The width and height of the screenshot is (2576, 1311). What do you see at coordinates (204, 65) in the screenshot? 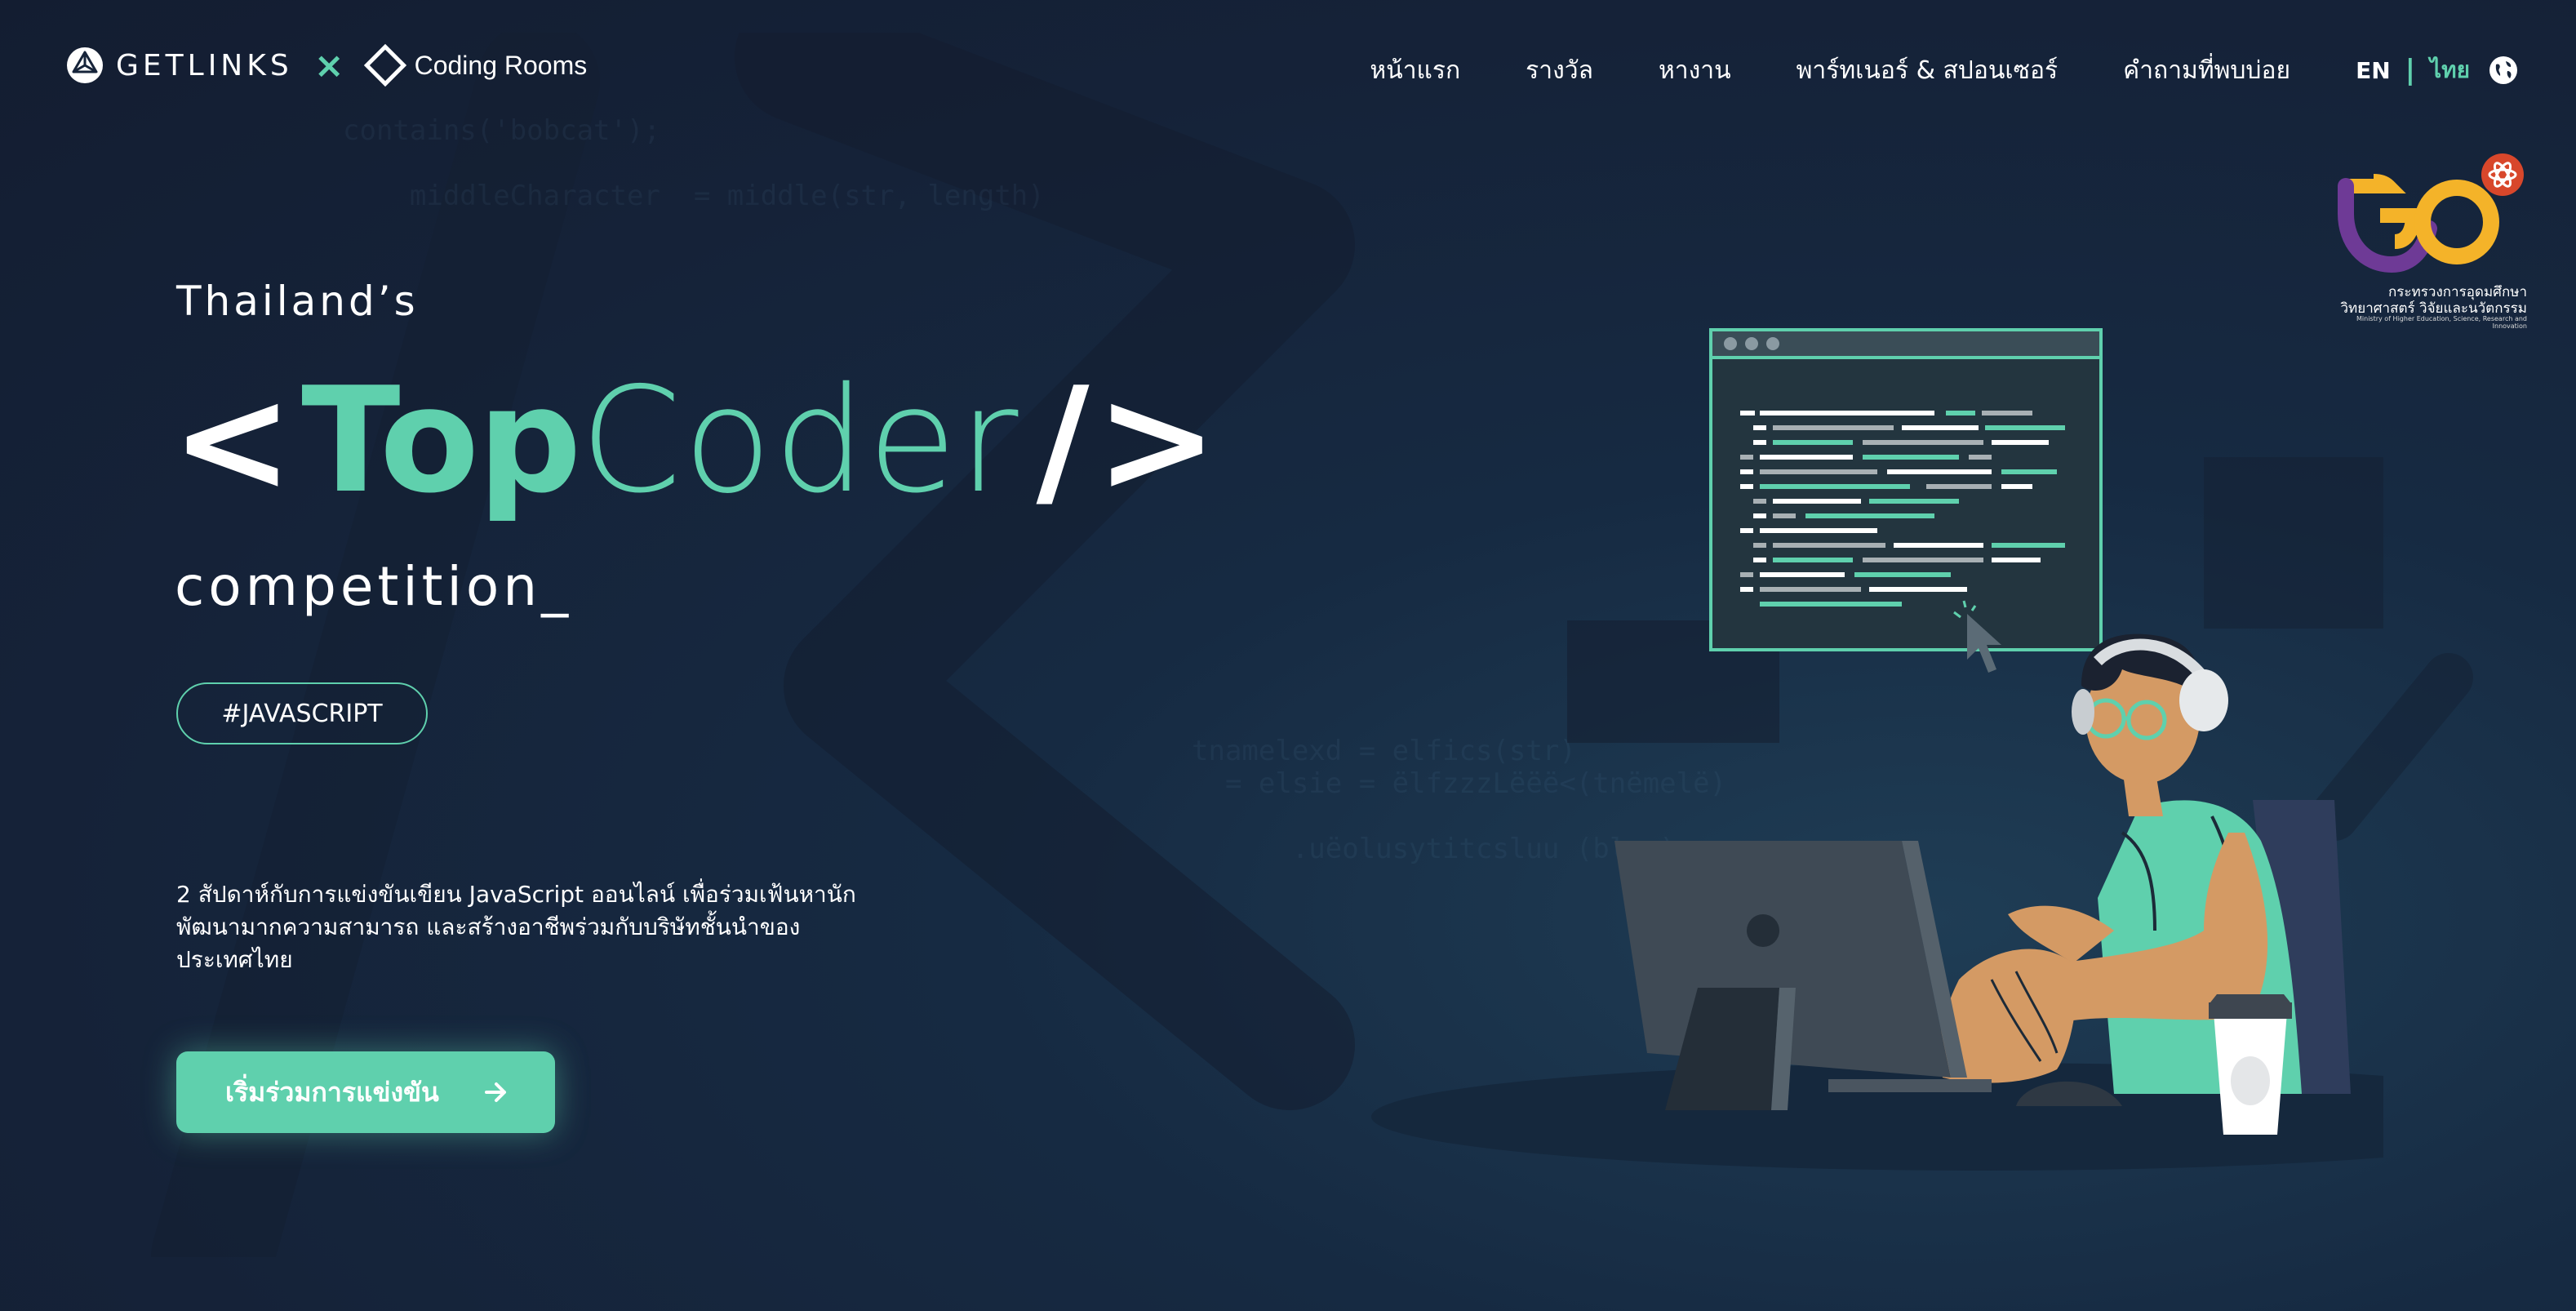
I see `getlinks-wordmark: GETLINKS` at bounding box center [204, 65].